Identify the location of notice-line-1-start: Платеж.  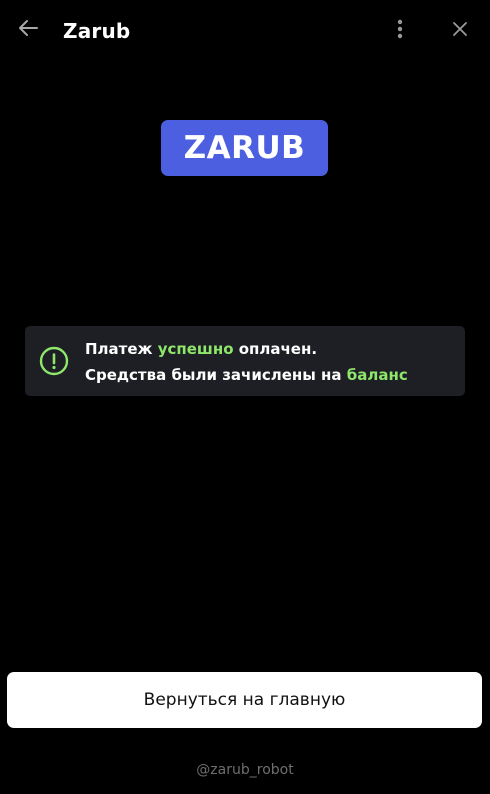
(121, 349).